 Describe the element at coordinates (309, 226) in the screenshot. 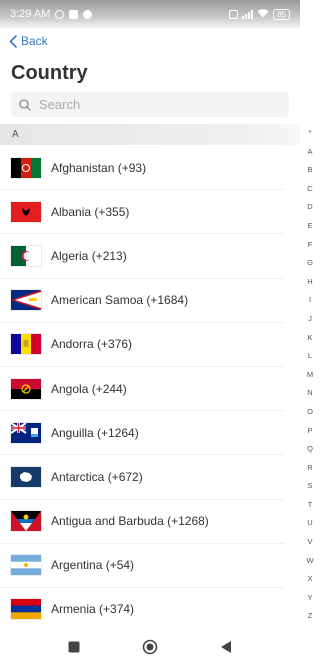

I see `index-letter: E` at that location.